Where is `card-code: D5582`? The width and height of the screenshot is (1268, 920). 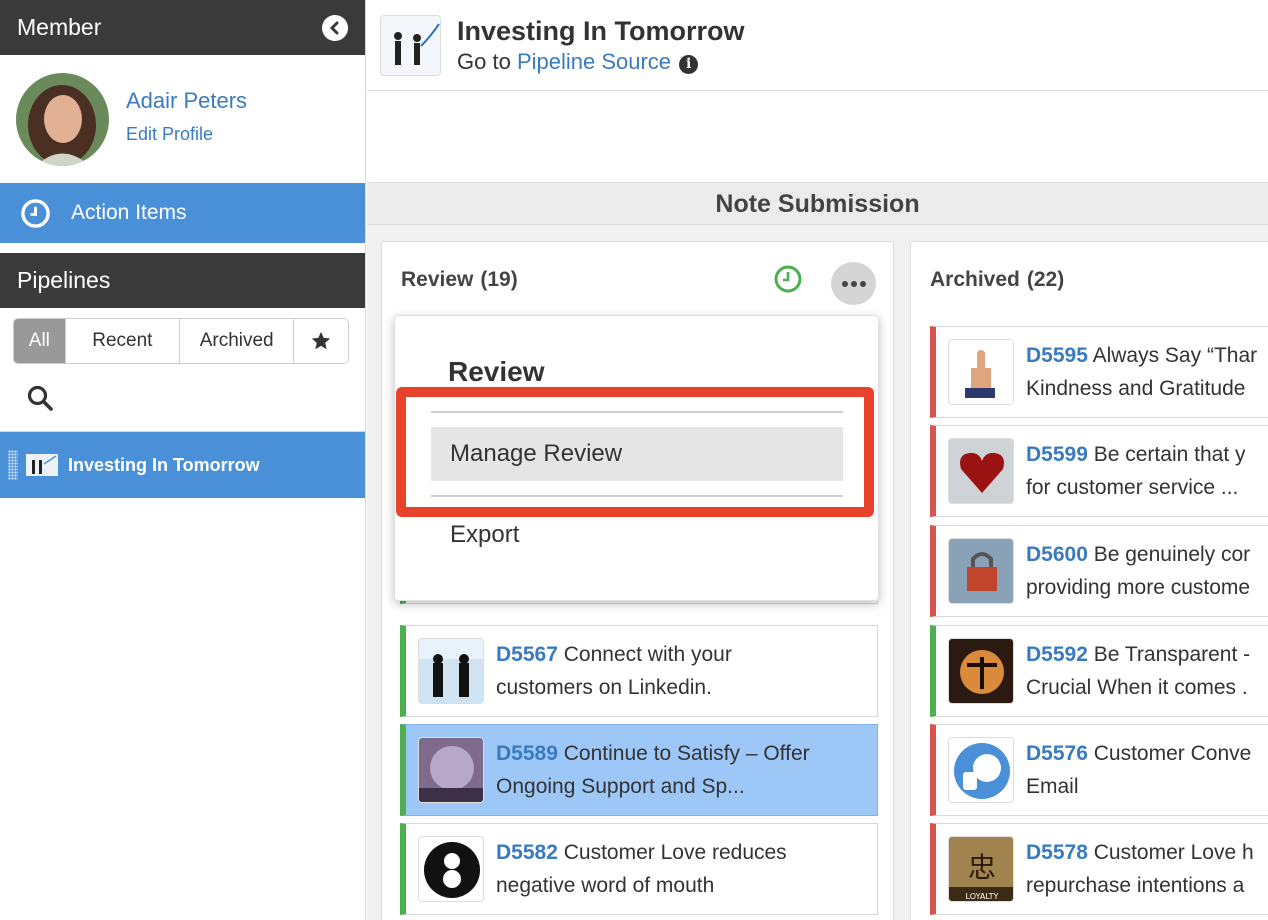
card-code: D5582 is located at coordinates (527, 852).